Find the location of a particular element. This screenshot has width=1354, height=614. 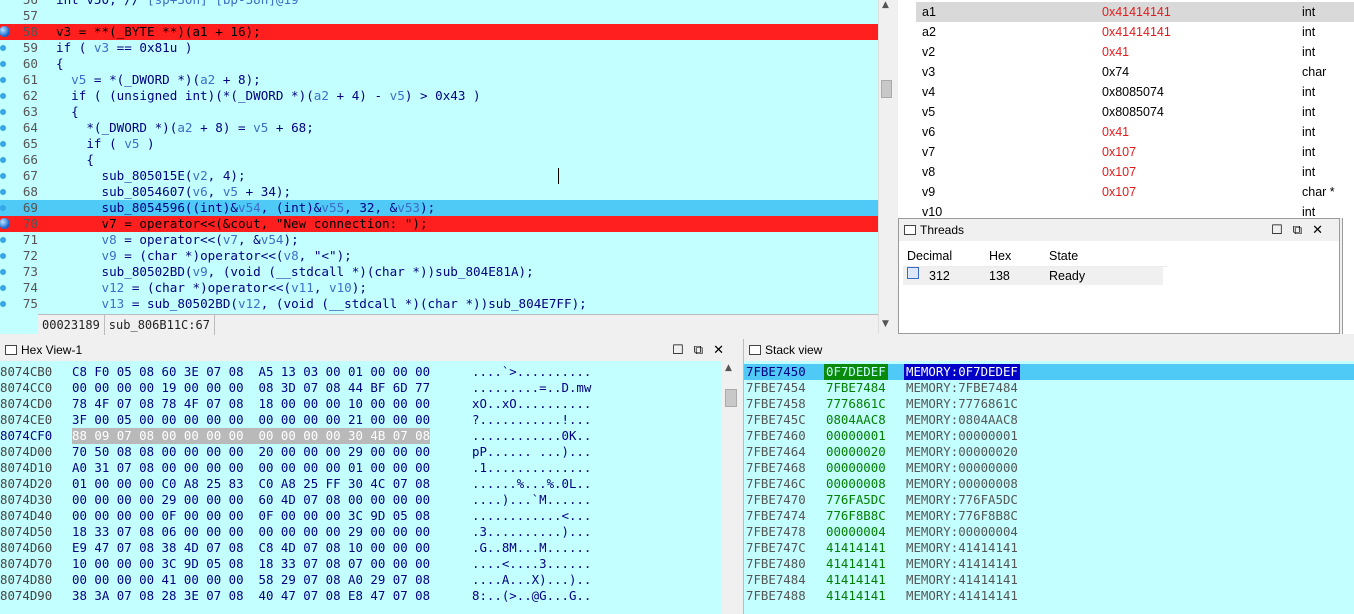

local-var-row: v7 0x107 int is located at coordinates (1135, 152).